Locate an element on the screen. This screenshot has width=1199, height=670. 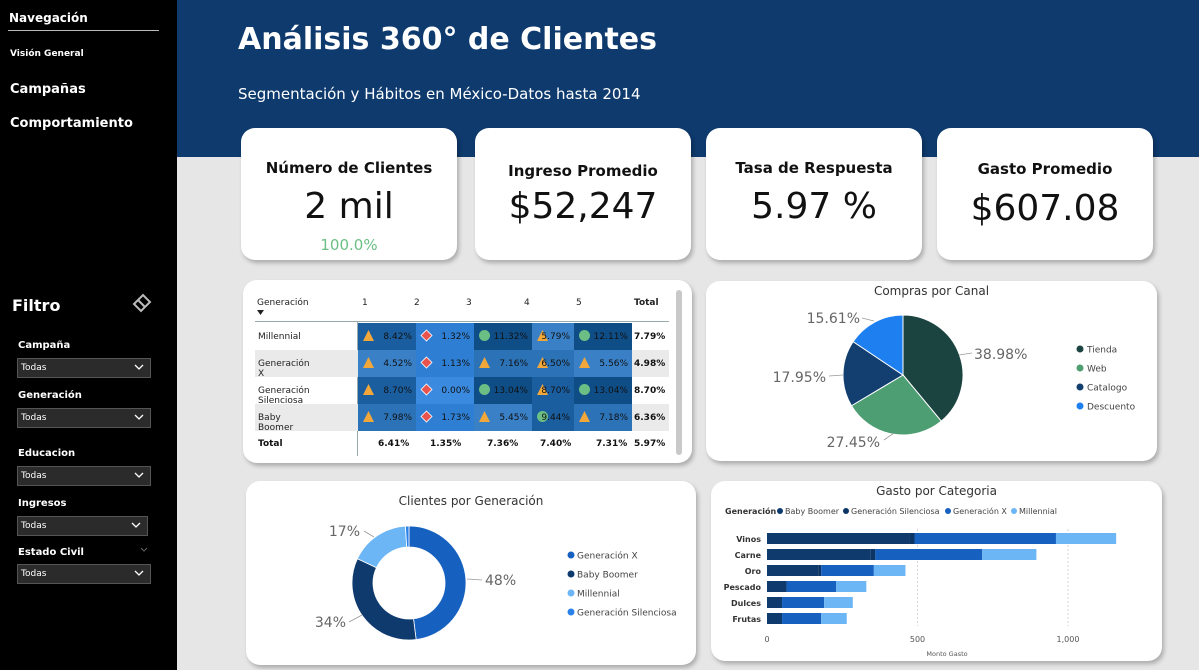
filter-label-campana: Campaña is located at coordinates (44, 345).